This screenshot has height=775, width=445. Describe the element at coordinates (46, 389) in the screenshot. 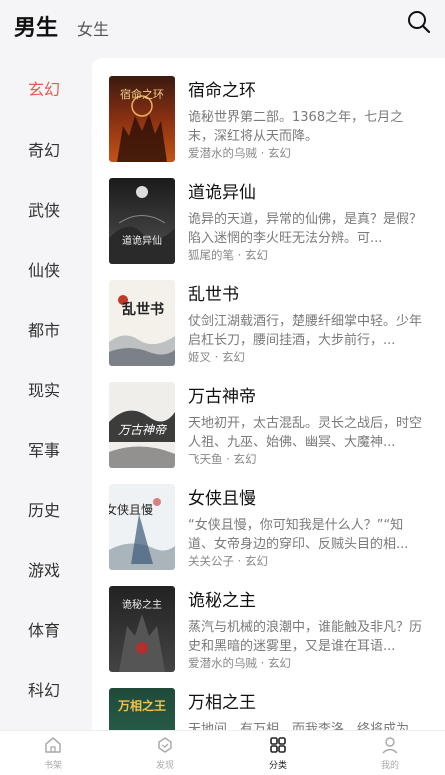

I see `sidebar-item-xianshi: 现实` at that location.